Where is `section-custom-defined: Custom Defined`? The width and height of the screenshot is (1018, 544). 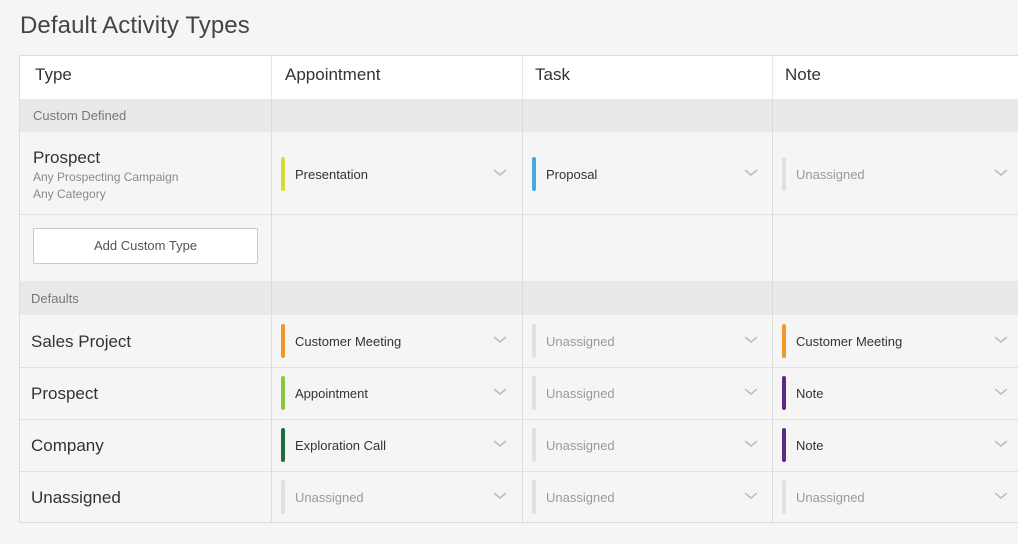
section-custom-defined: Custom Defined is located at coordinates (519, 115).